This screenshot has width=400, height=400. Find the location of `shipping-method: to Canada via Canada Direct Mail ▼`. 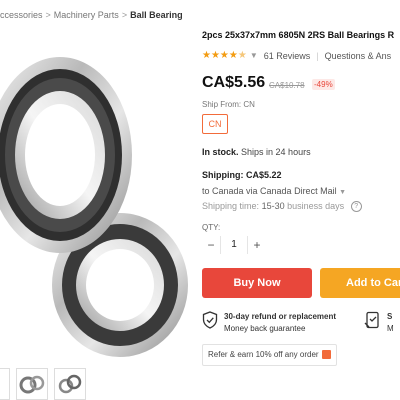

shipping-method: to Canada via Canada Direct Mail ▼ is located at coordinates (274, 191).